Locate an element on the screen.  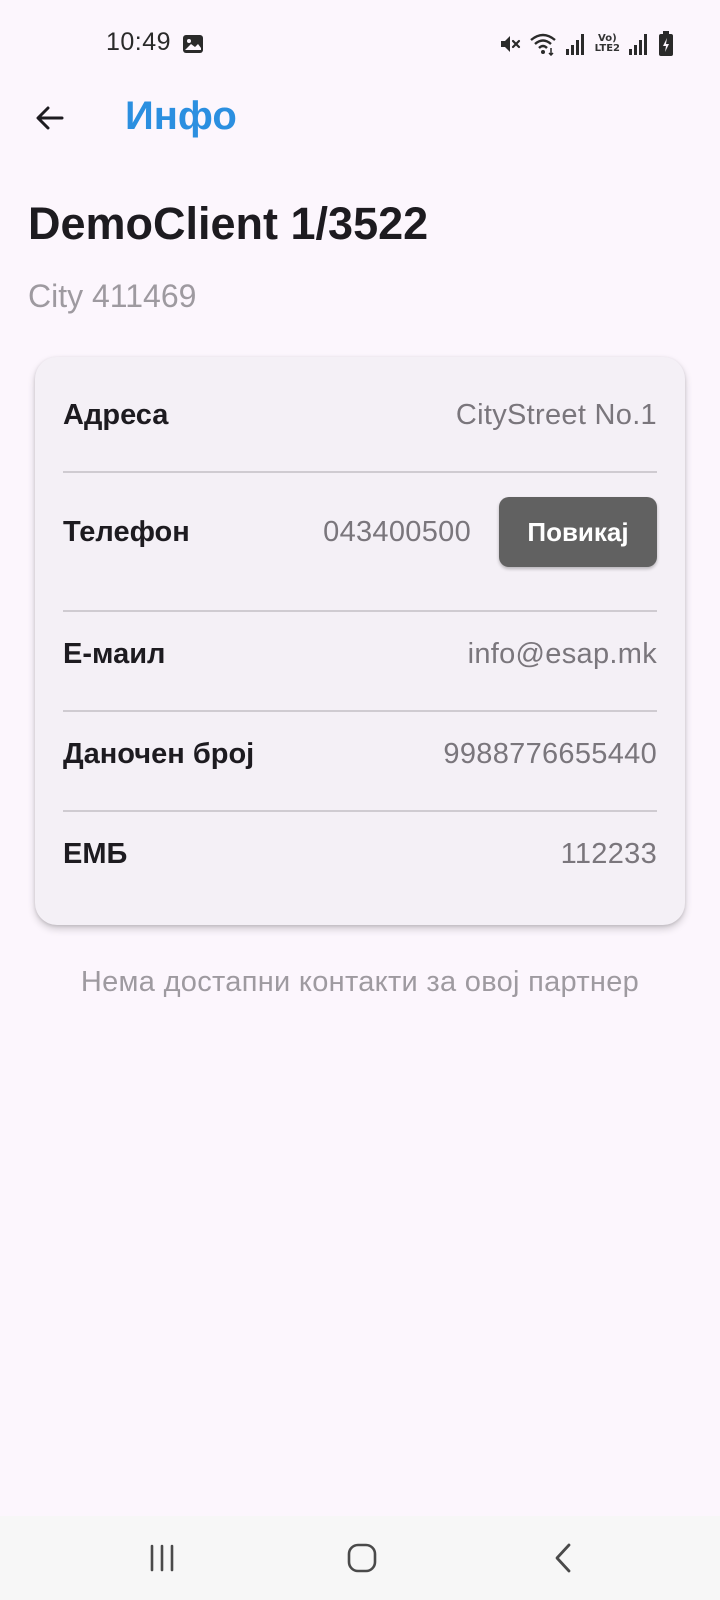
no-contacts-message: Нема достапни контакти за овој партнер is located at coordinates (360, 982).